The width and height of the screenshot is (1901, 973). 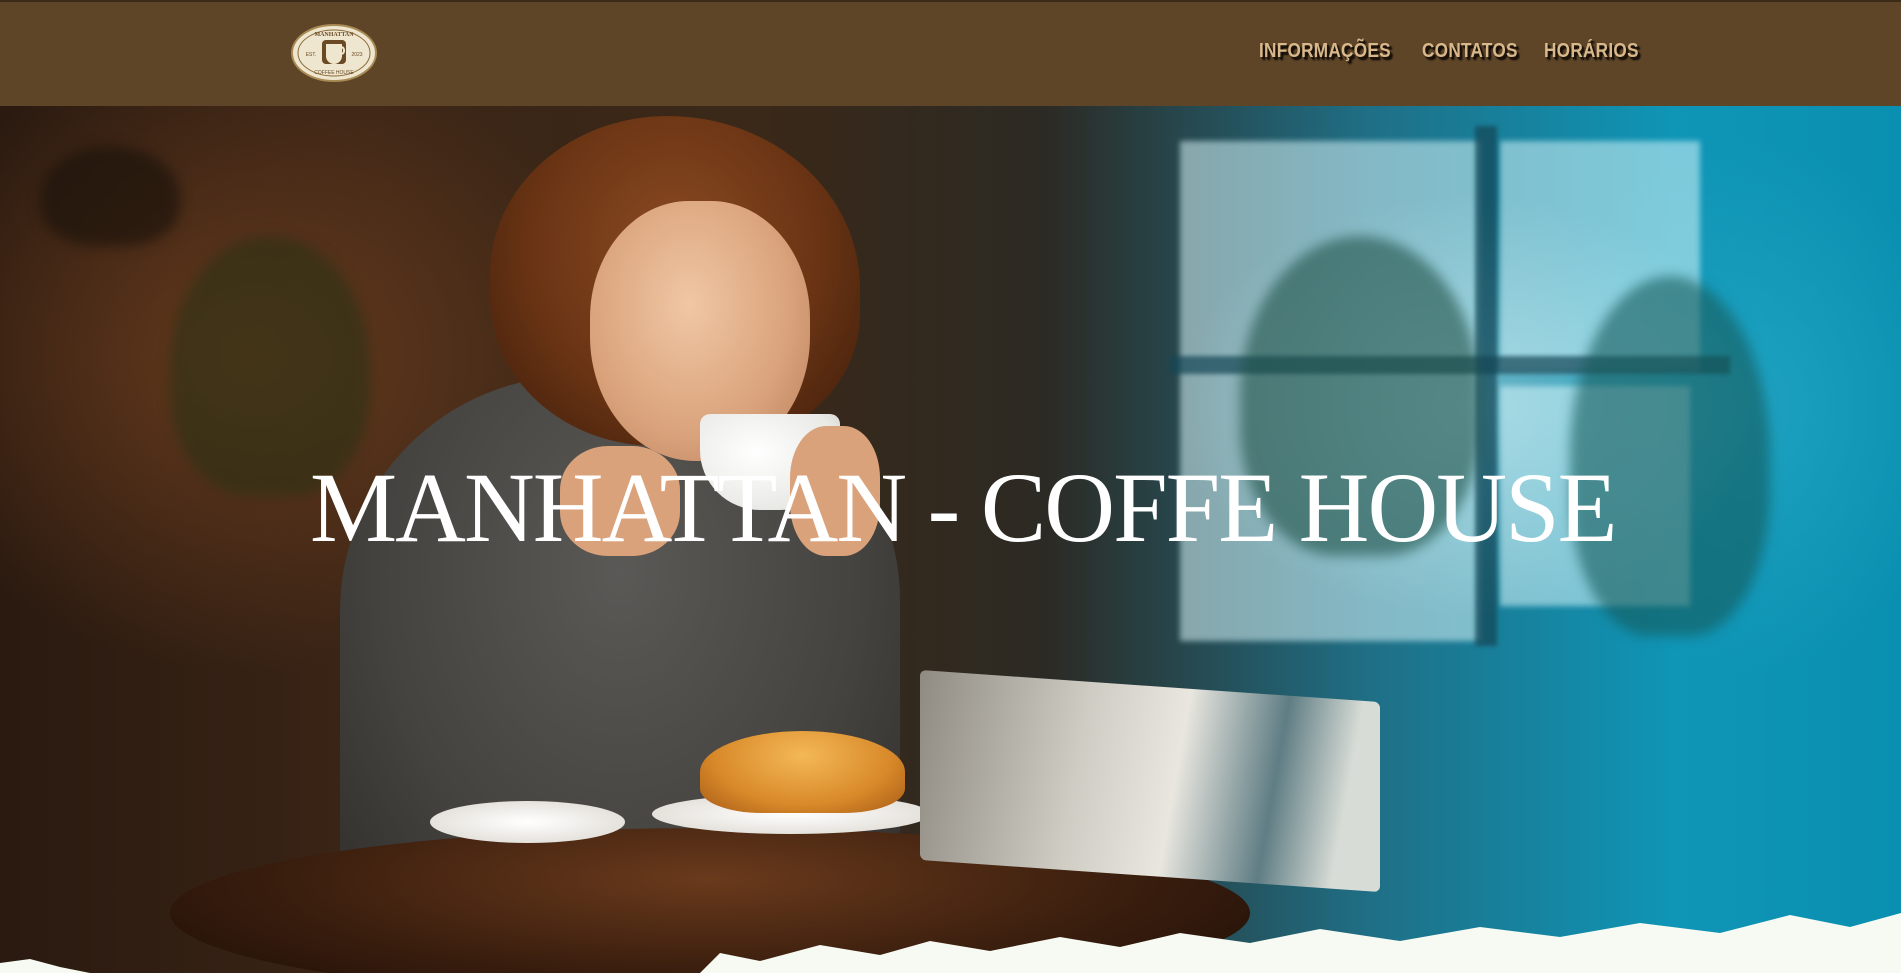 I want to click on brush-stroke-divider, so click(x=950, y=943).